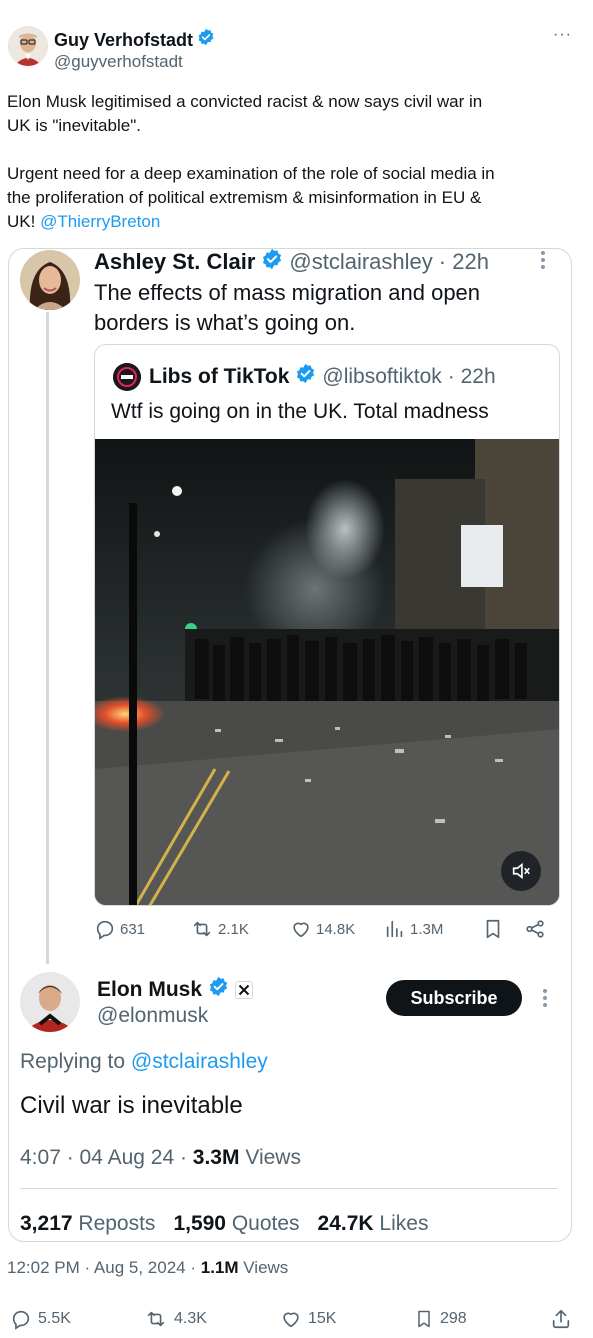 The image size is (593, 1338). Describe the element at coordinates (545, 1000) in the screenshot. I see `reply-more-options-icon` at that location.